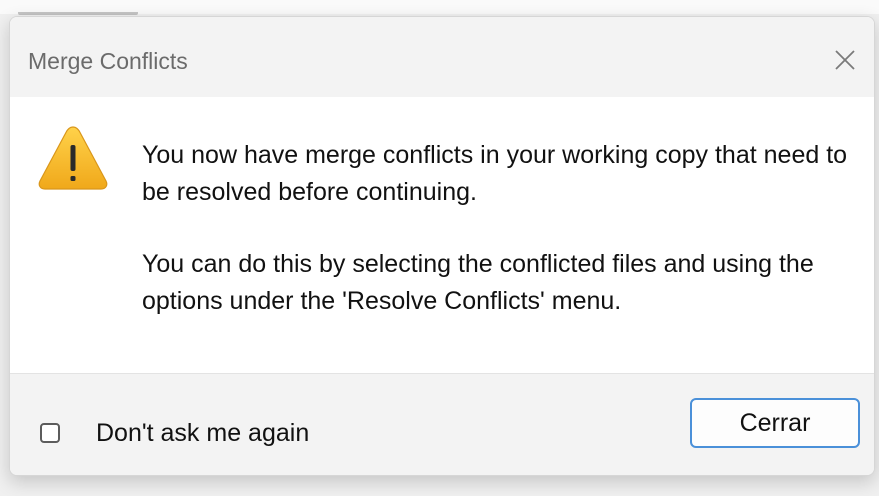  What do you see at coordinates (73, 158) in the screenshot?
I see `warning-icon` at bounding box center [73, 158].